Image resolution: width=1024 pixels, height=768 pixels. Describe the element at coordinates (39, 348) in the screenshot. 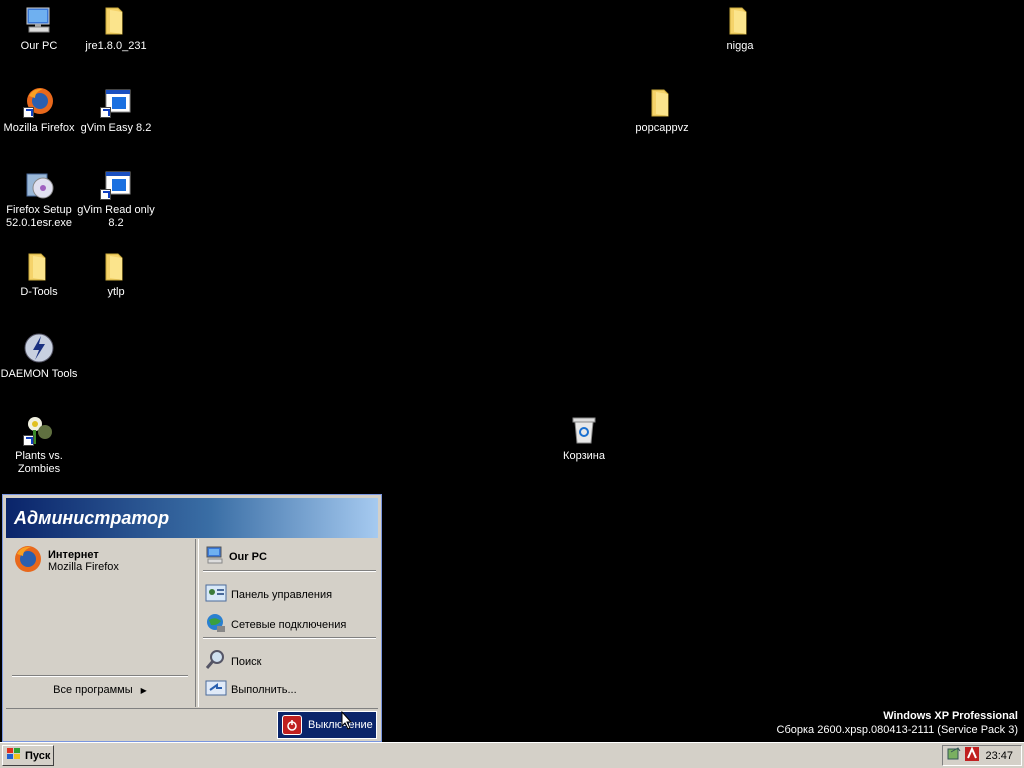

I see `daemon-tools-icon` at that location.